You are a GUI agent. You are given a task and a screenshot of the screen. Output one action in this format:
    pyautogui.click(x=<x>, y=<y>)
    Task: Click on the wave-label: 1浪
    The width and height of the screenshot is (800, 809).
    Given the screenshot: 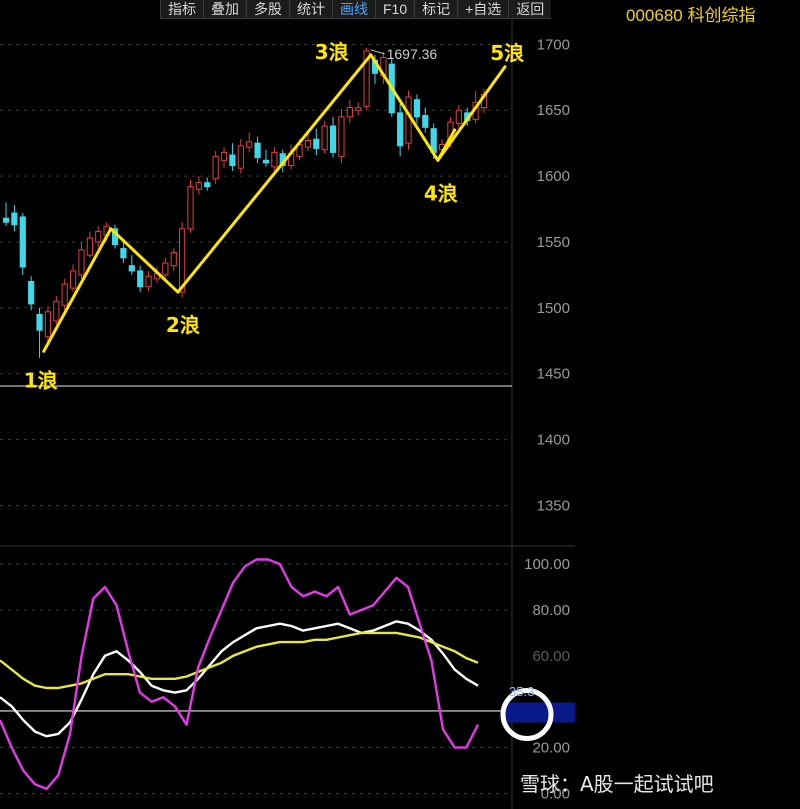 What is the action you would take?
    pyautogui.click(x=41, y=380)
    